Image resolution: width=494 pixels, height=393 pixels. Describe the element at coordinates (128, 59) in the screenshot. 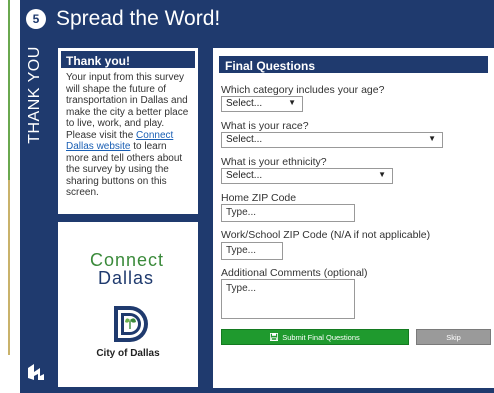

I see `thank-you-heading: Thank you!` at that location.